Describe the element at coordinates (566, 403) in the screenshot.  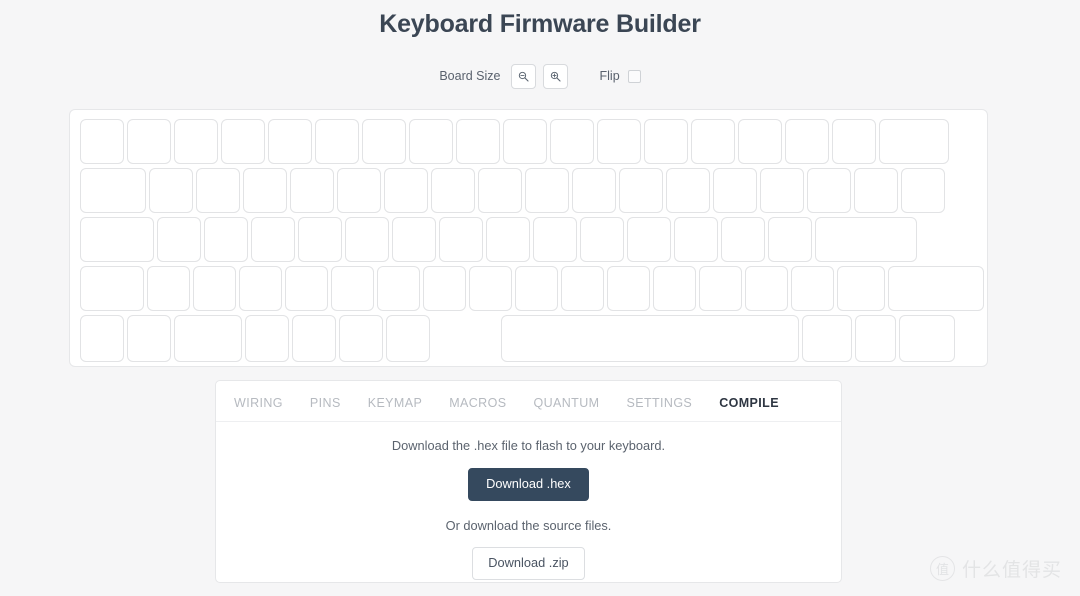
I see `tab-quantum: QUANTUM` at that location.